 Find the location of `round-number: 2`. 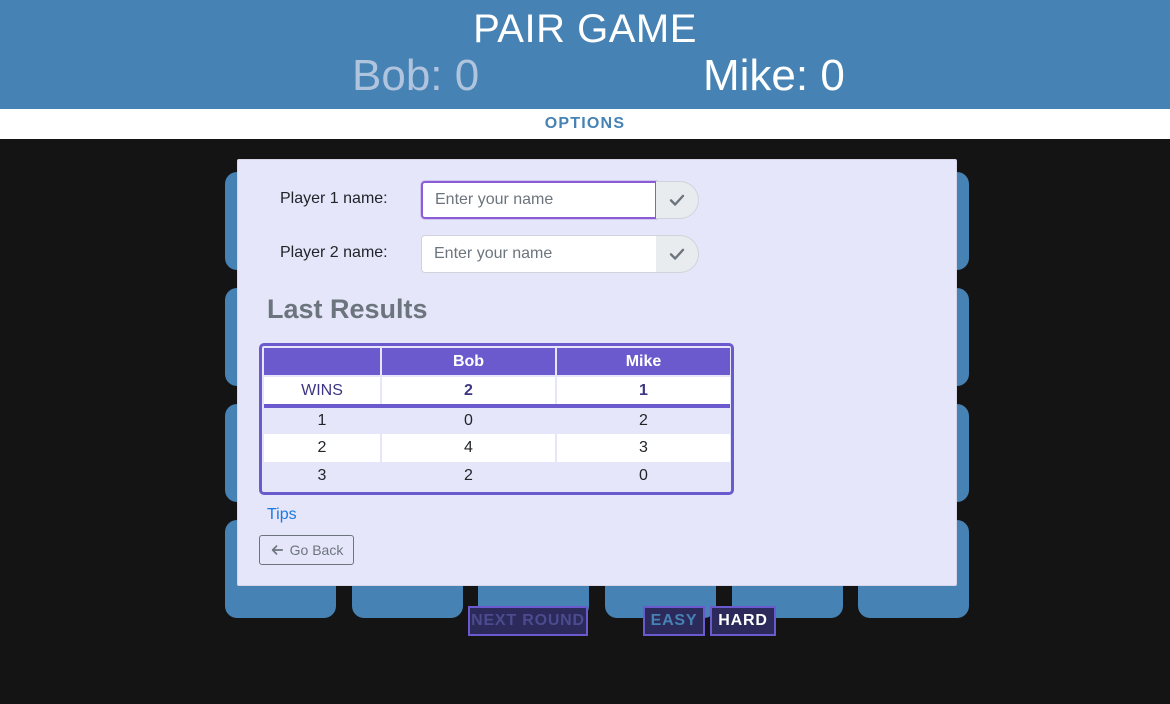

round-number: 2 is located at coordinates (322, 448).